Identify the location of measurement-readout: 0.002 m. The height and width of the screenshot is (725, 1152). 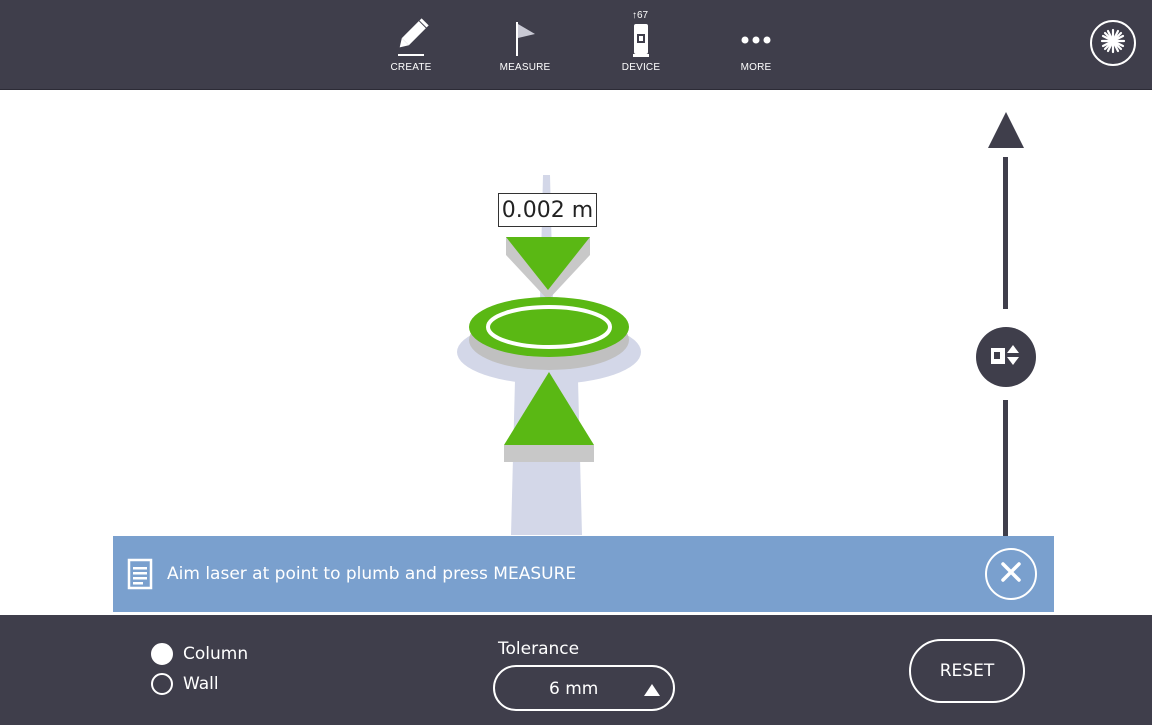
(547, 210).